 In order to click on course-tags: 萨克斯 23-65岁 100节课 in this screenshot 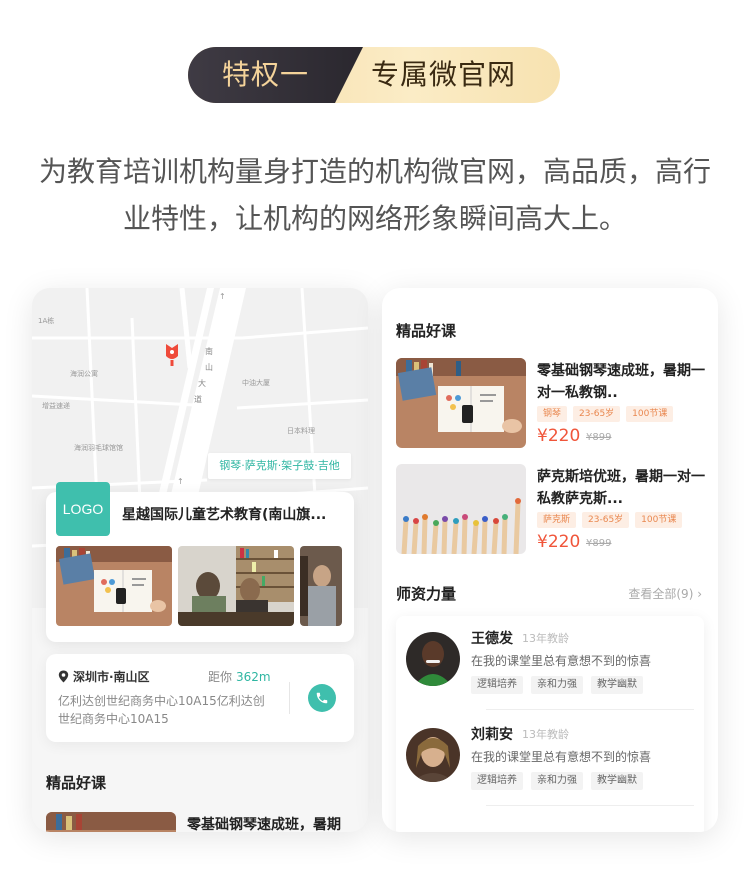, I will do `click(610, 520)`.